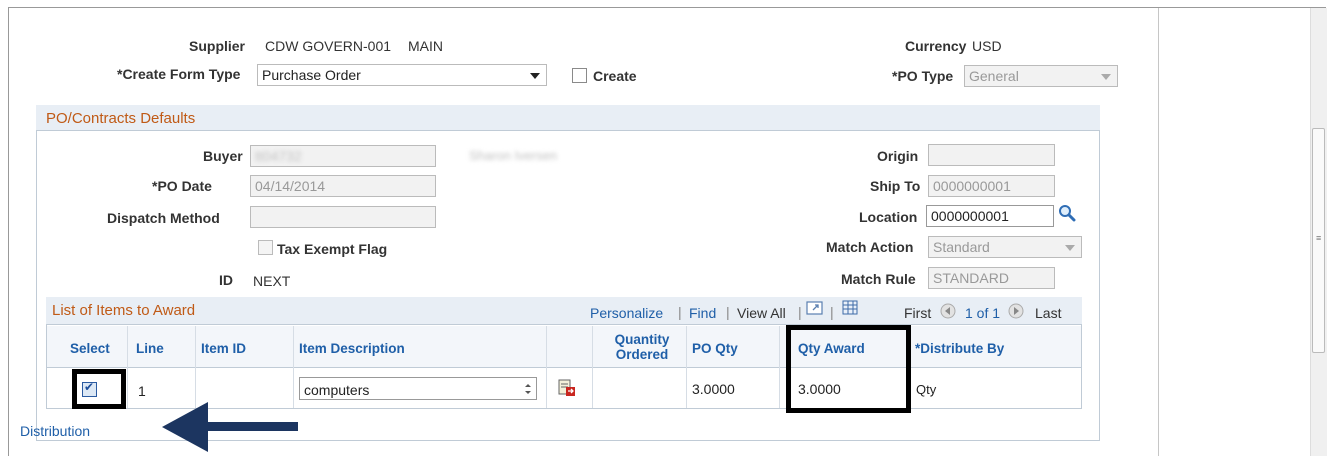 The image size is (1336, 456). Describe the element at coordinates (272, 281) in the screenshot. I see `id-value: NEXT` at that location.